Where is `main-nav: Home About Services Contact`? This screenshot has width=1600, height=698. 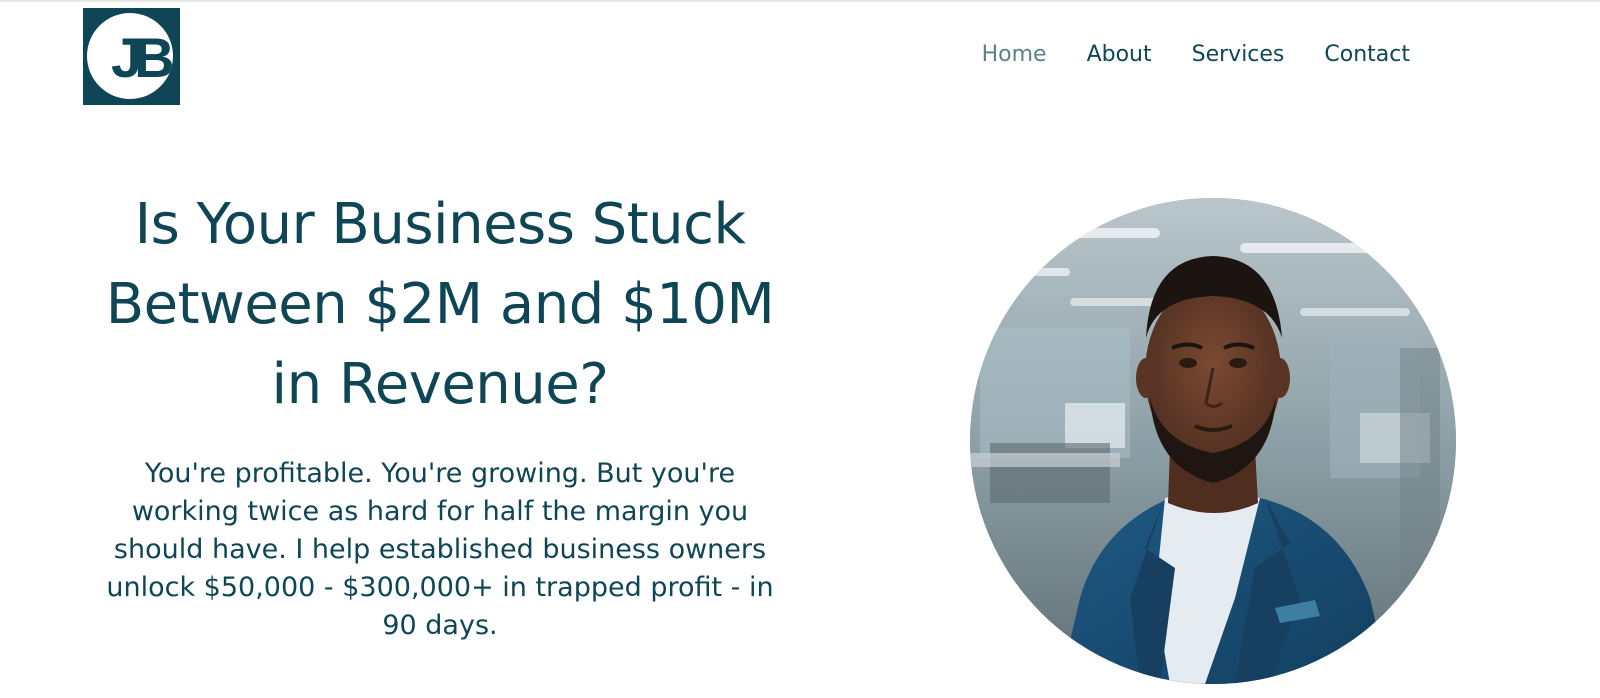
main-nav: Home About Services Contact is located at coordinates (1196, 55).